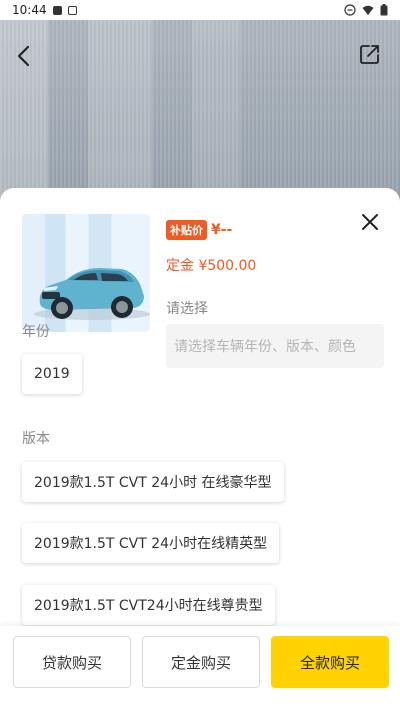 This screenshot has width=400, height=720. I want to click on close-icon, so click(370, 222).